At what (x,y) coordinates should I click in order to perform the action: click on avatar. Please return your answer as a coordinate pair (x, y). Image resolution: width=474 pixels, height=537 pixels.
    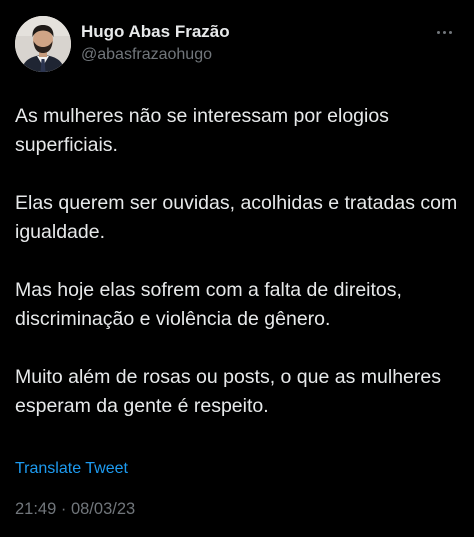
    Looking at the image, I should click on (43, 44).